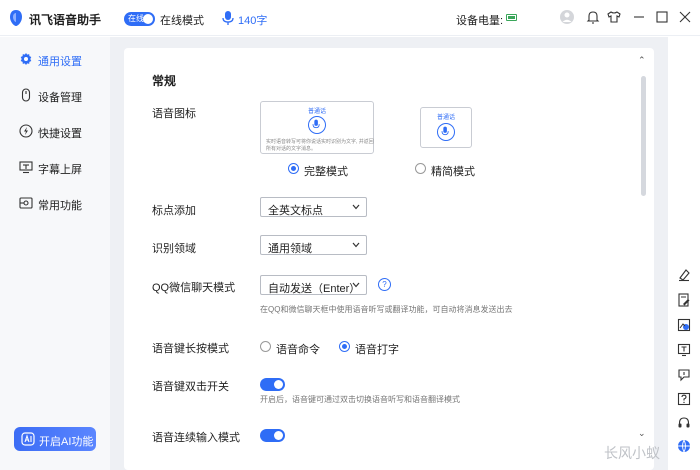  I want to click on battery-label: 设备电量:, so click(480, 21).